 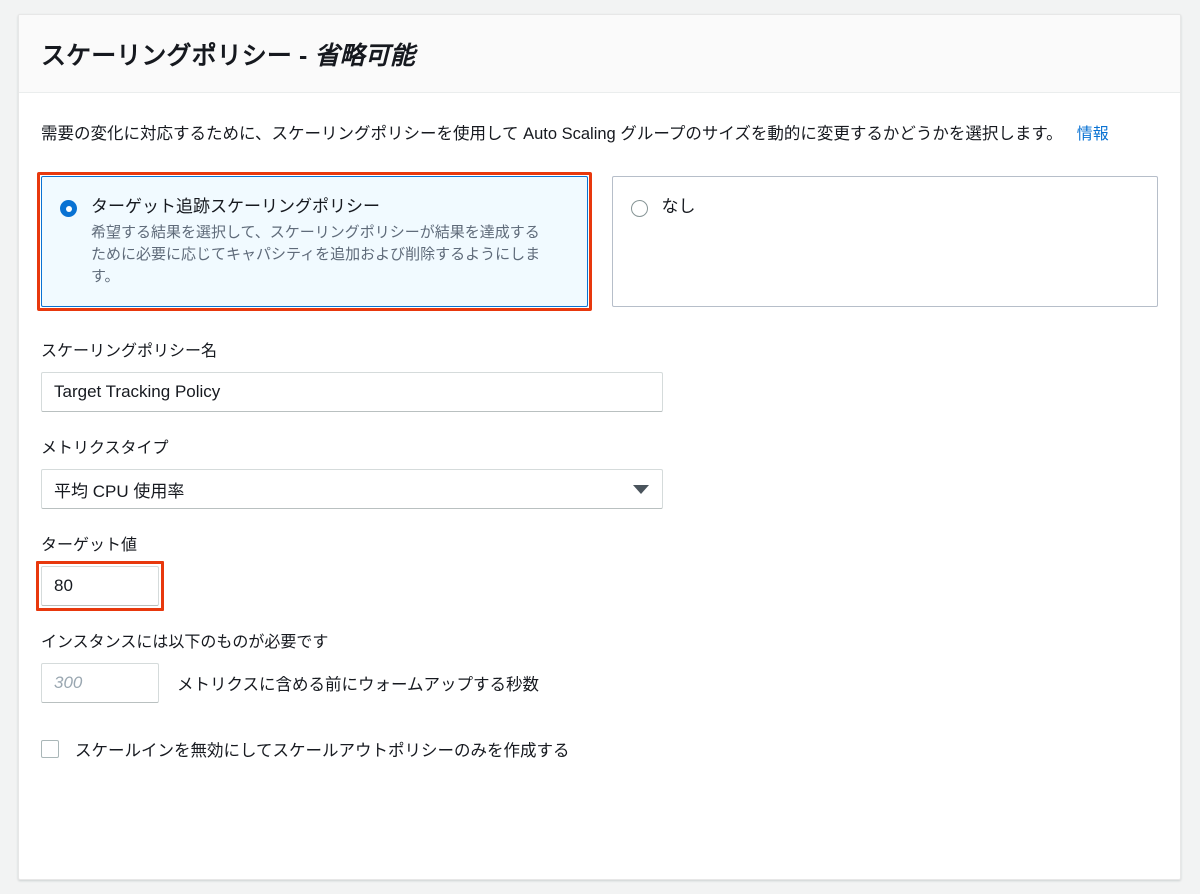 I want to click on target-value-input, so click(x=100, y=586).